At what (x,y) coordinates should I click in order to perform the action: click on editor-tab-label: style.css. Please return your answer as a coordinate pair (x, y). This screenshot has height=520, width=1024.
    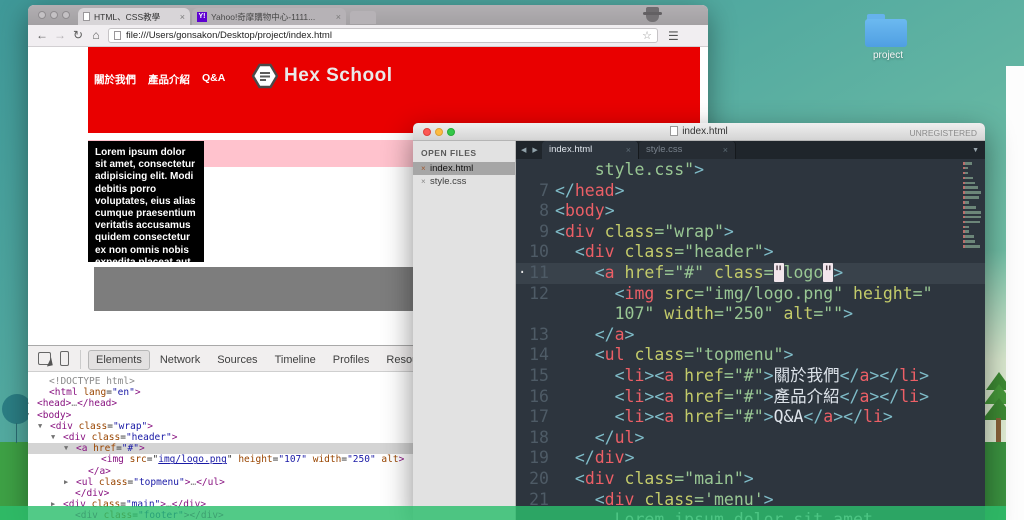
    Looking at the image, I should click on (664, 149).